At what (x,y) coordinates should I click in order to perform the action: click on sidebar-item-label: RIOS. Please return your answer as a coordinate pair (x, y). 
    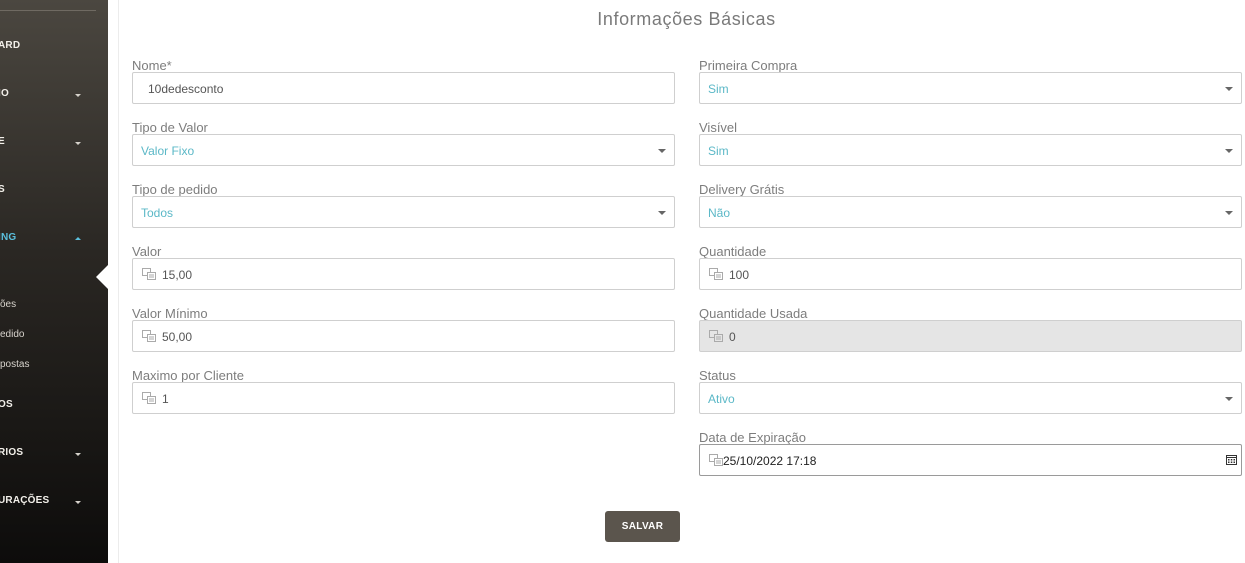
    Looking at the image, I should click on (12, 452).